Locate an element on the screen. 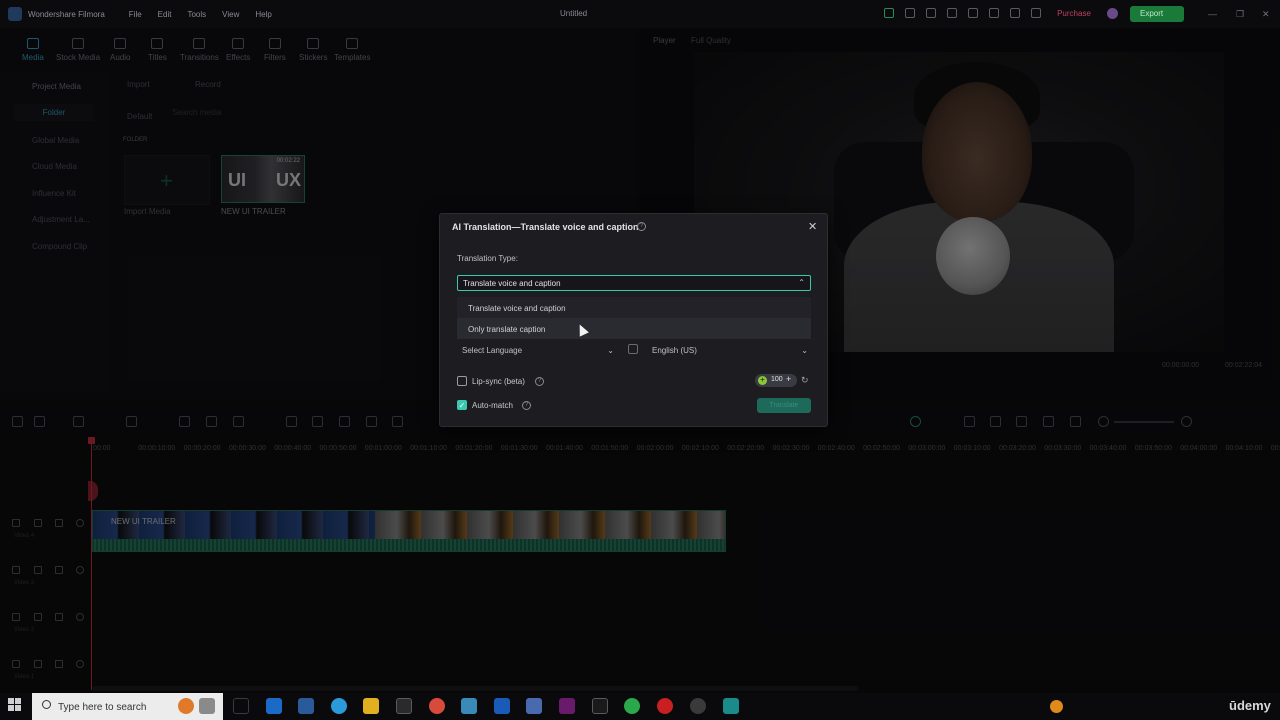 The image size is (1280, 720). credits-badge: + 100 + is located at coordinates (776, 380).